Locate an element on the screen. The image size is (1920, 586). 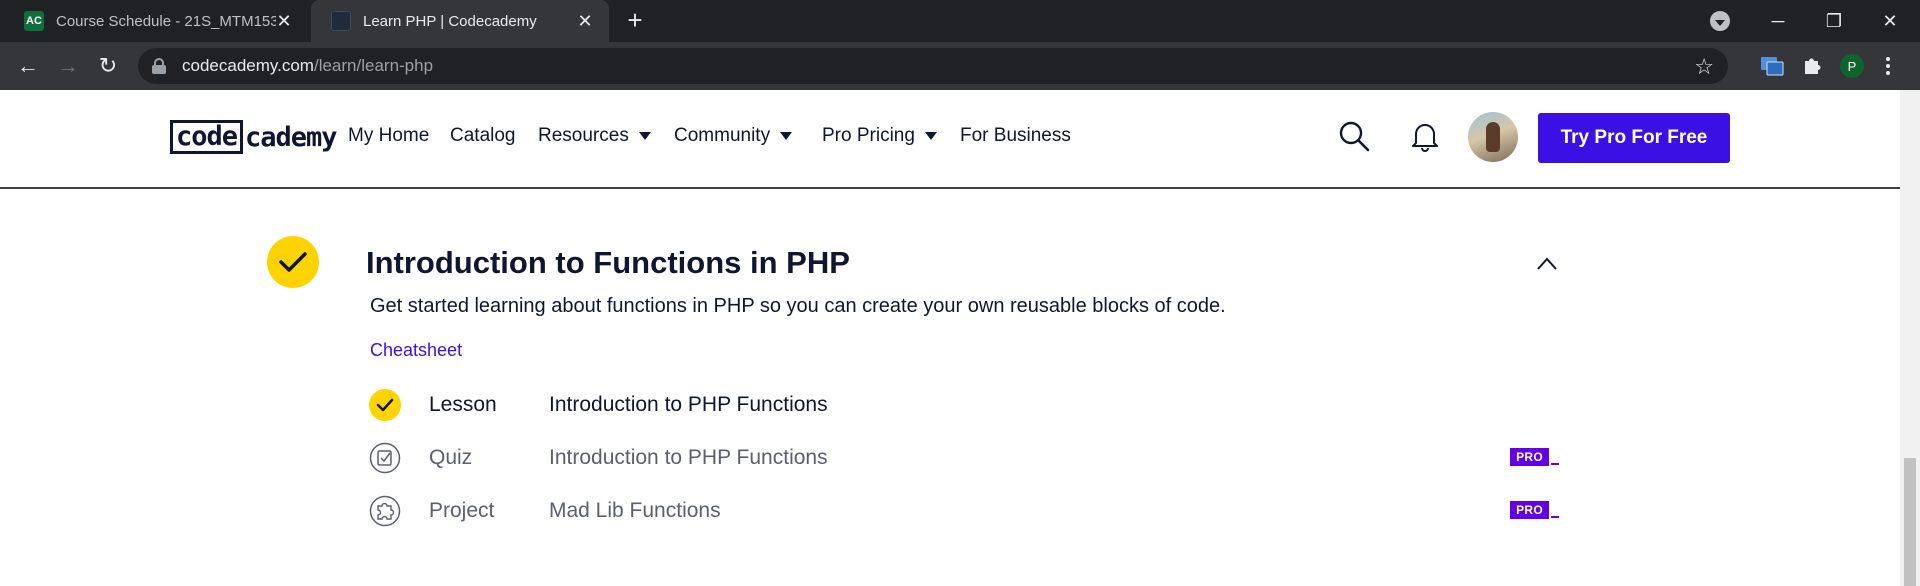
scrollbar-thumb is located at coordinates (1910, 522).